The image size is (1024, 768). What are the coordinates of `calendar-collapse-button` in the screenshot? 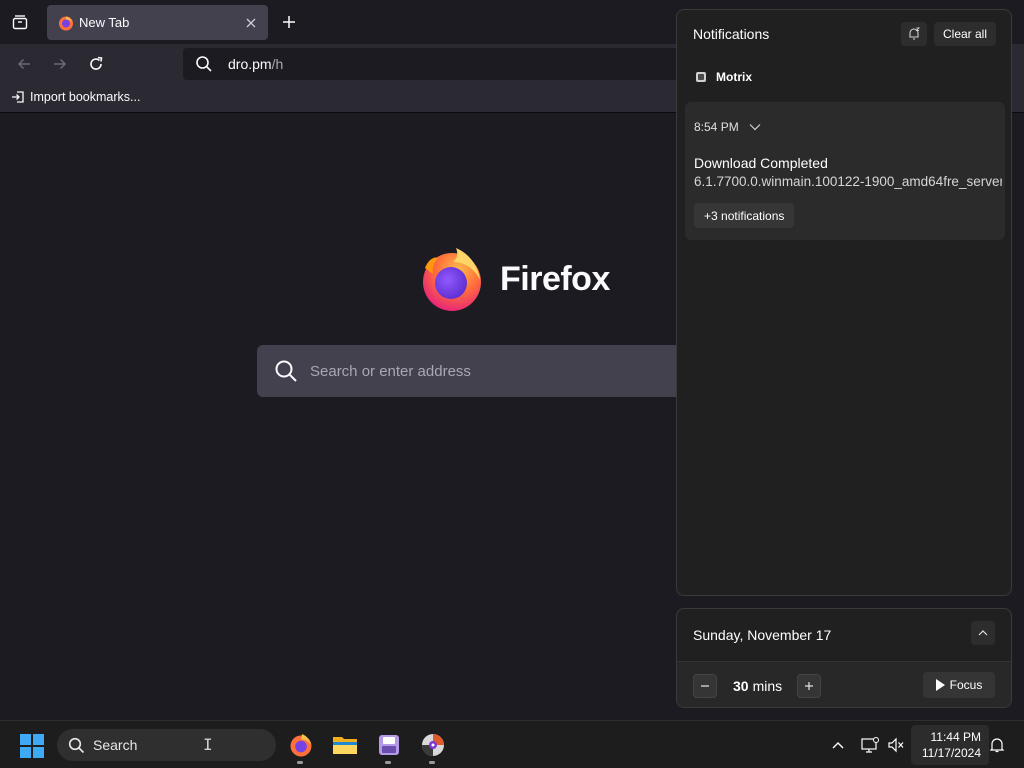 It's located at (983, 633).